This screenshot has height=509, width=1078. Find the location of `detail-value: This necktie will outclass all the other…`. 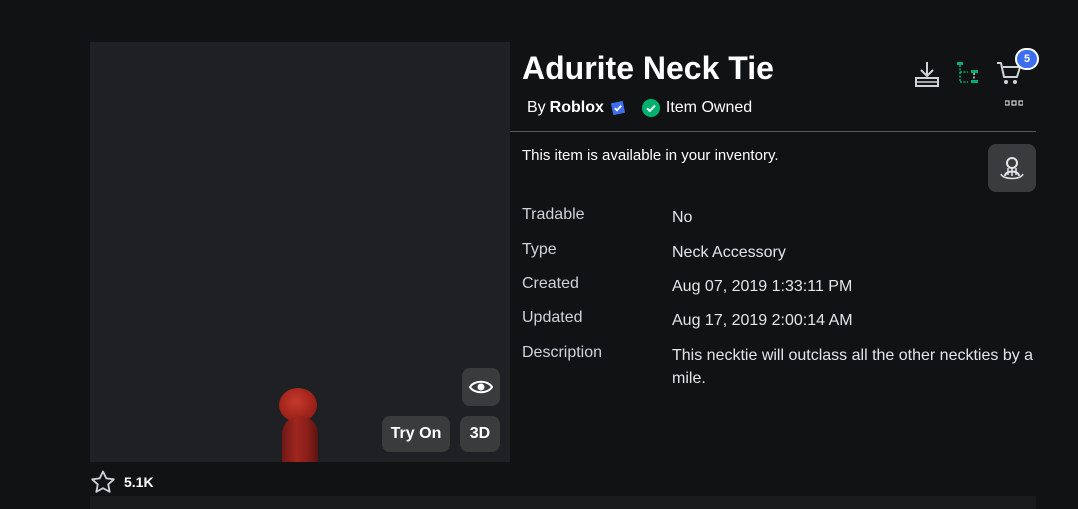

detail-value: This necktie will outclass all the other… is located at coordinates (853, 367).